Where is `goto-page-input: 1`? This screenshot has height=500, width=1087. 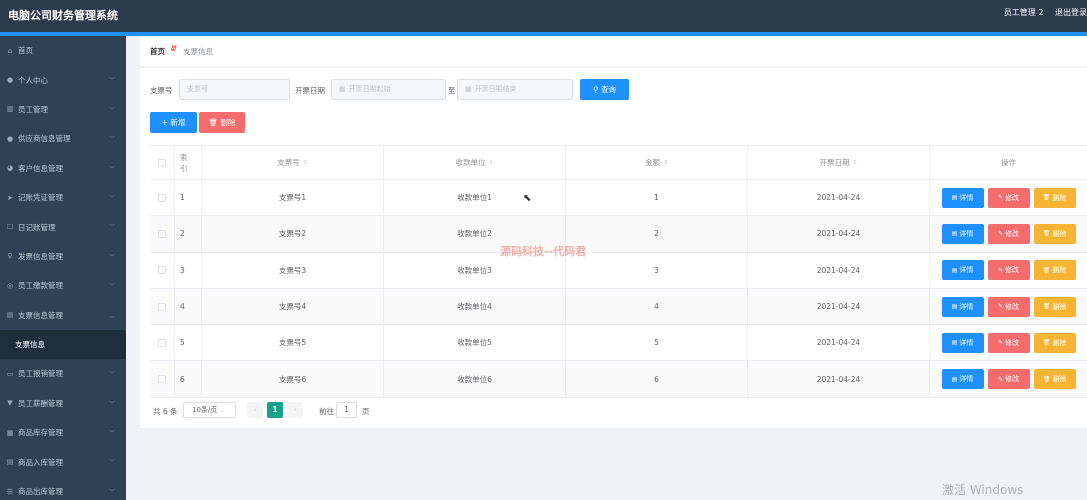 goto-page-input: 1 is located at coordinates (346, 410).